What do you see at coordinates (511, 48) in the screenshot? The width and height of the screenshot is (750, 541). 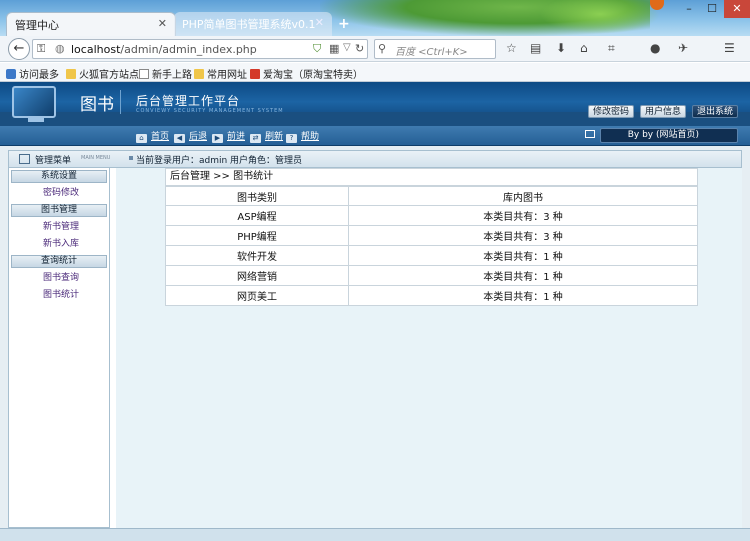 I see `bookmark-star-icon: ☆` at bounding box center [511, 48].